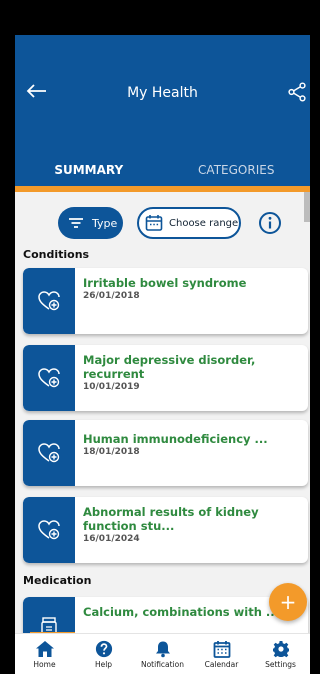 The width and height of the screenshot is (320, 674). I want to click on bell-icon, so click(162, 649).